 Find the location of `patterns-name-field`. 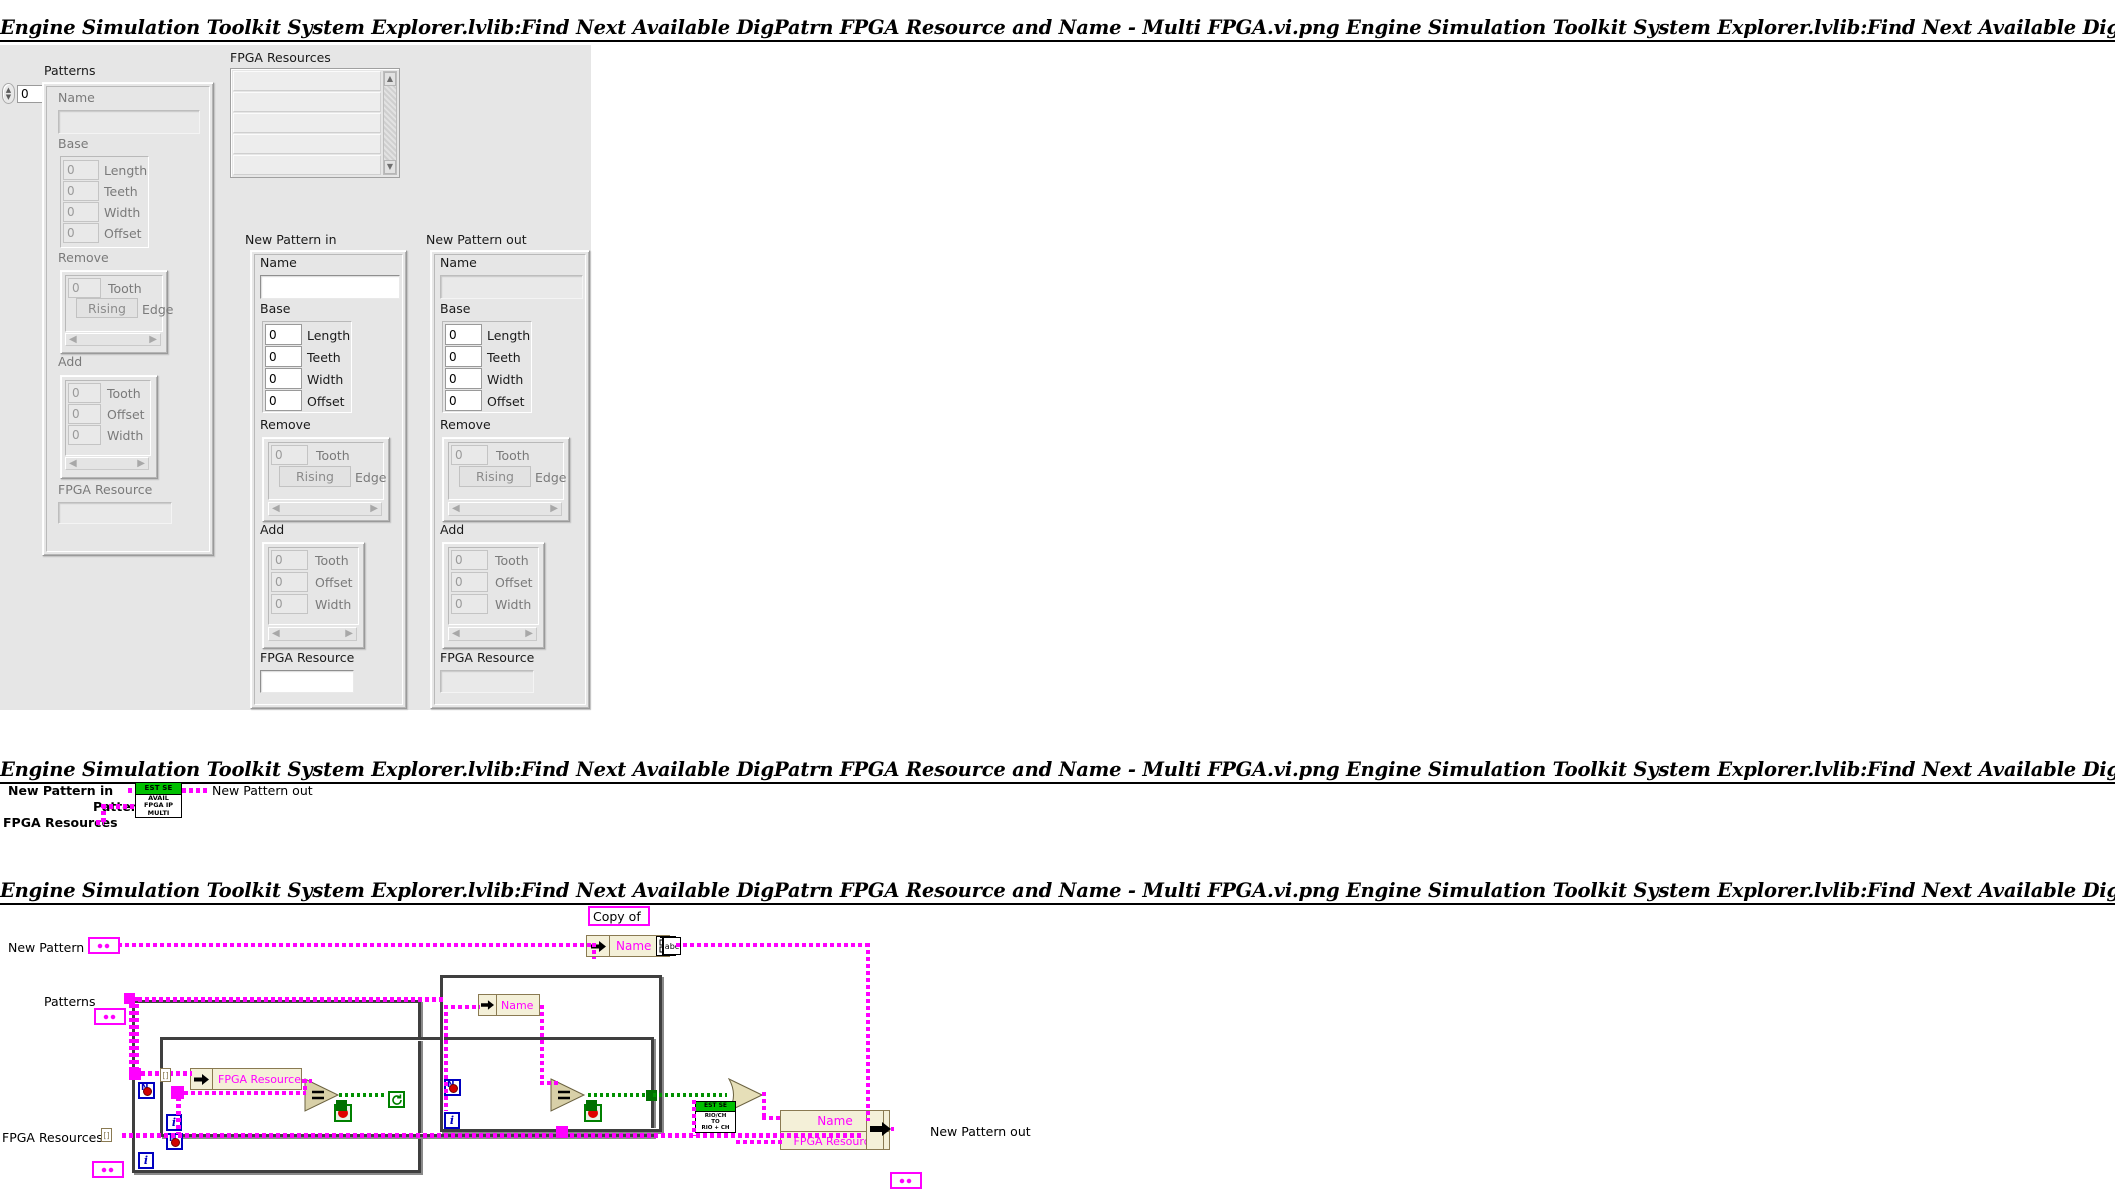

patterns-name-field is located at coordinates (129, 122).